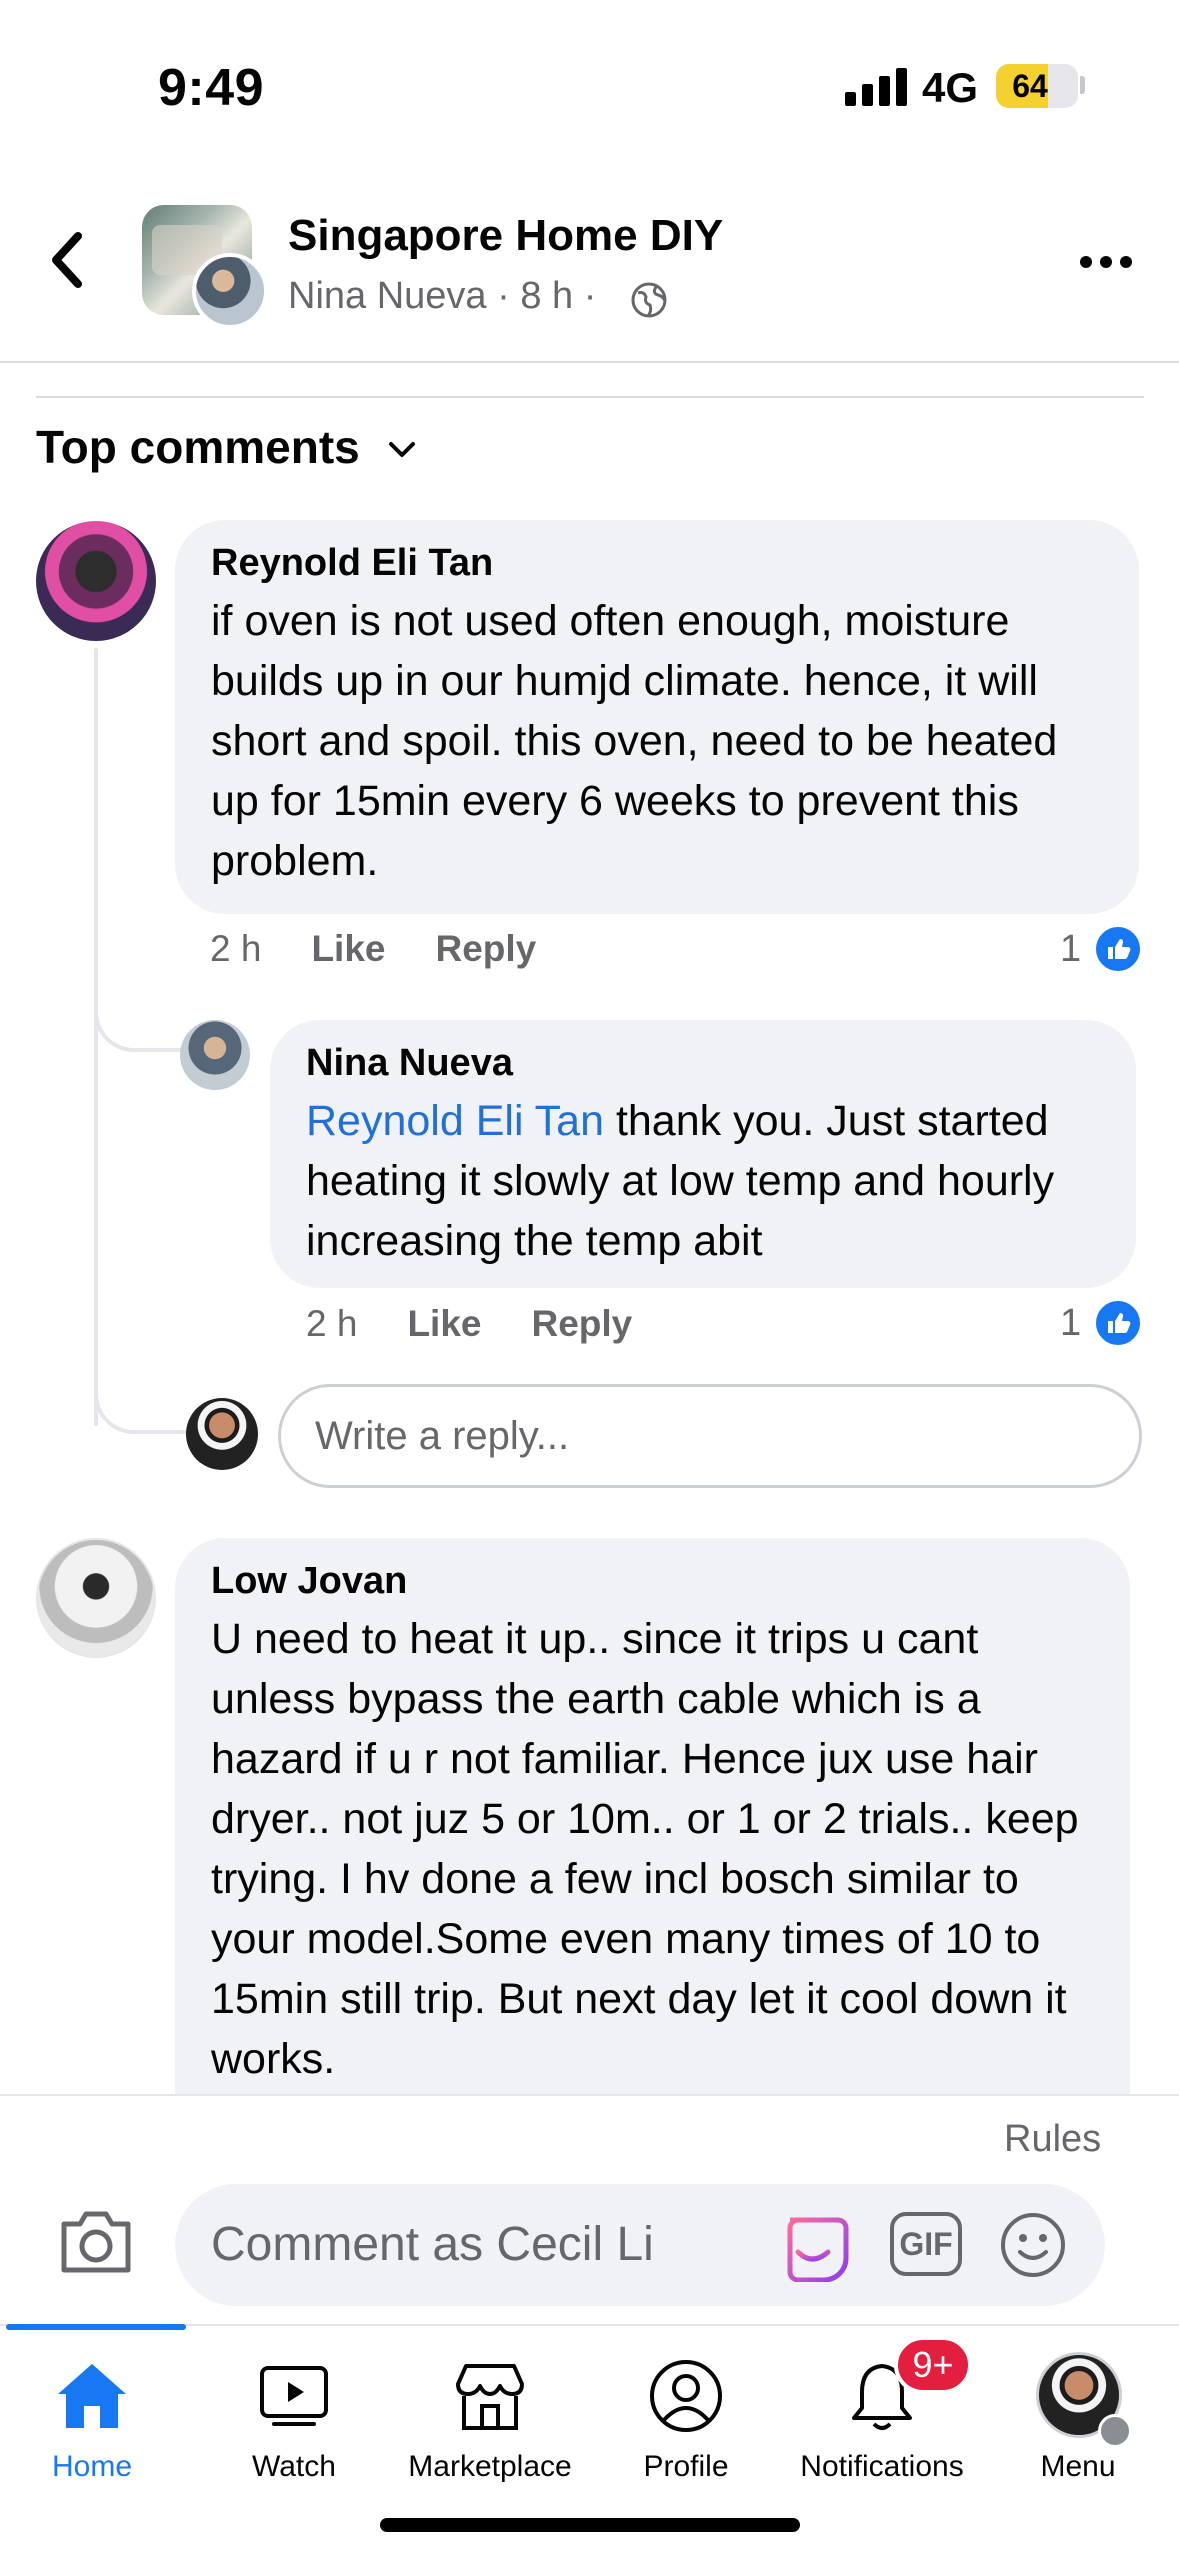 This screenshot has width=1179, height=2556. I want to click on comment-input: Comment as Cecil Li GIF, so click(640, 2245).